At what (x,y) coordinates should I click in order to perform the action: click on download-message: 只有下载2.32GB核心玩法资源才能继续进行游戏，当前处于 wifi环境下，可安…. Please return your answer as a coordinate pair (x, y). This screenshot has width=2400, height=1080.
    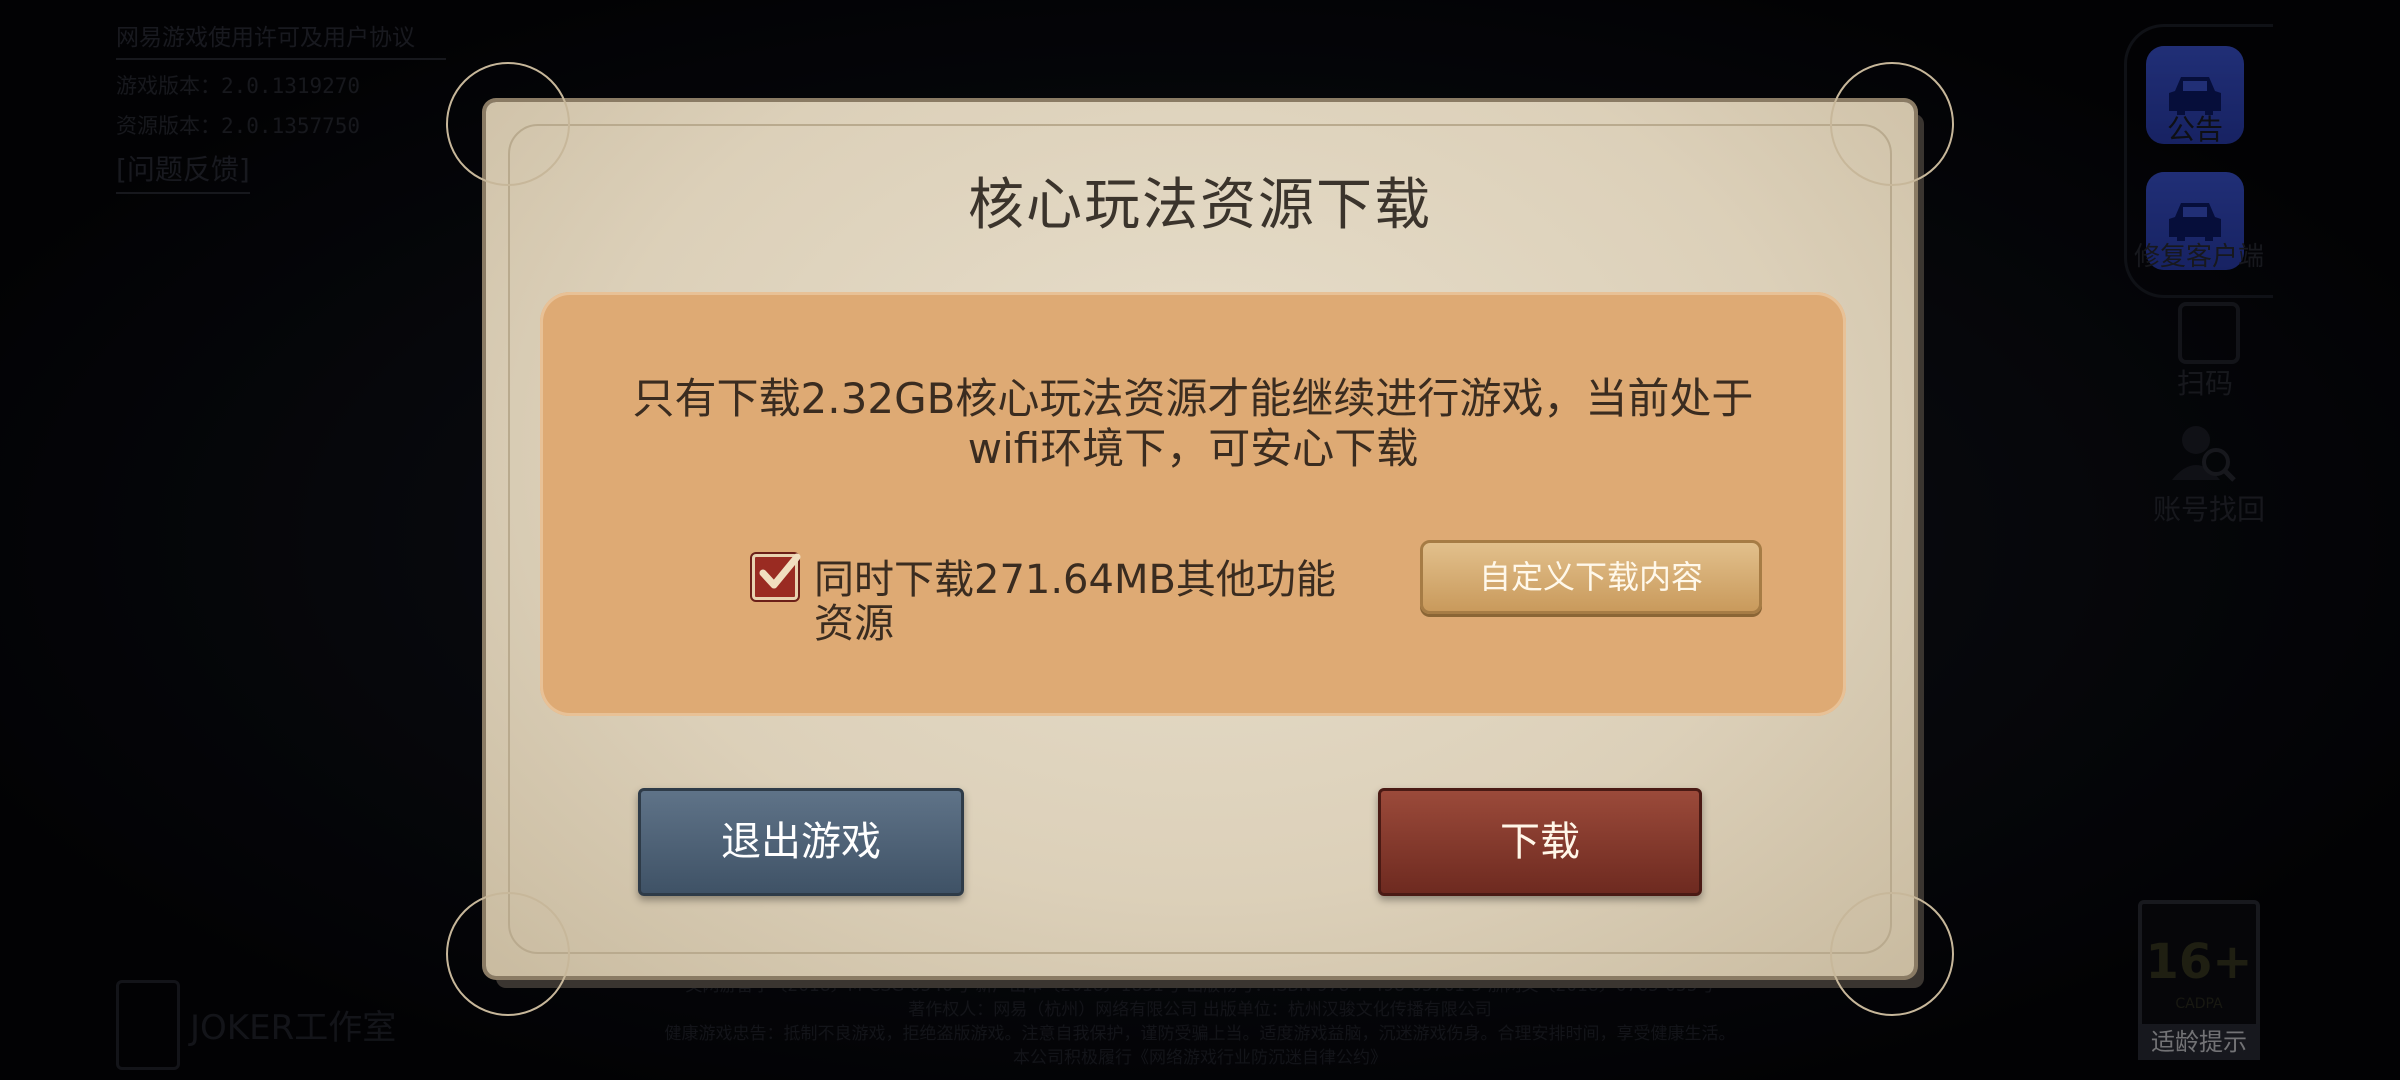
    Looking at the image, I should click on (1193, 424).